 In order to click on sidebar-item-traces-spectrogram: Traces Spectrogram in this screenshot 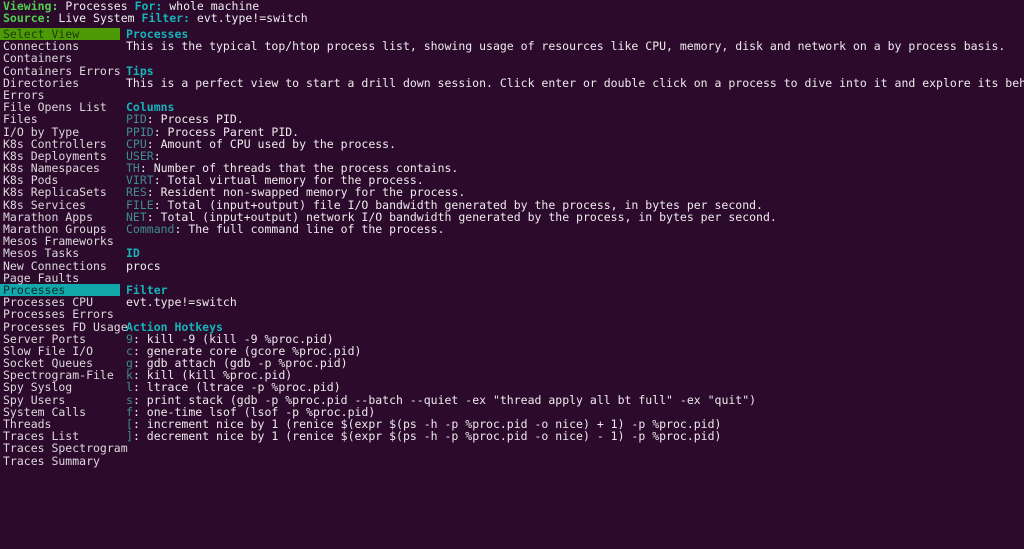, I will do `click(64, 448)`.